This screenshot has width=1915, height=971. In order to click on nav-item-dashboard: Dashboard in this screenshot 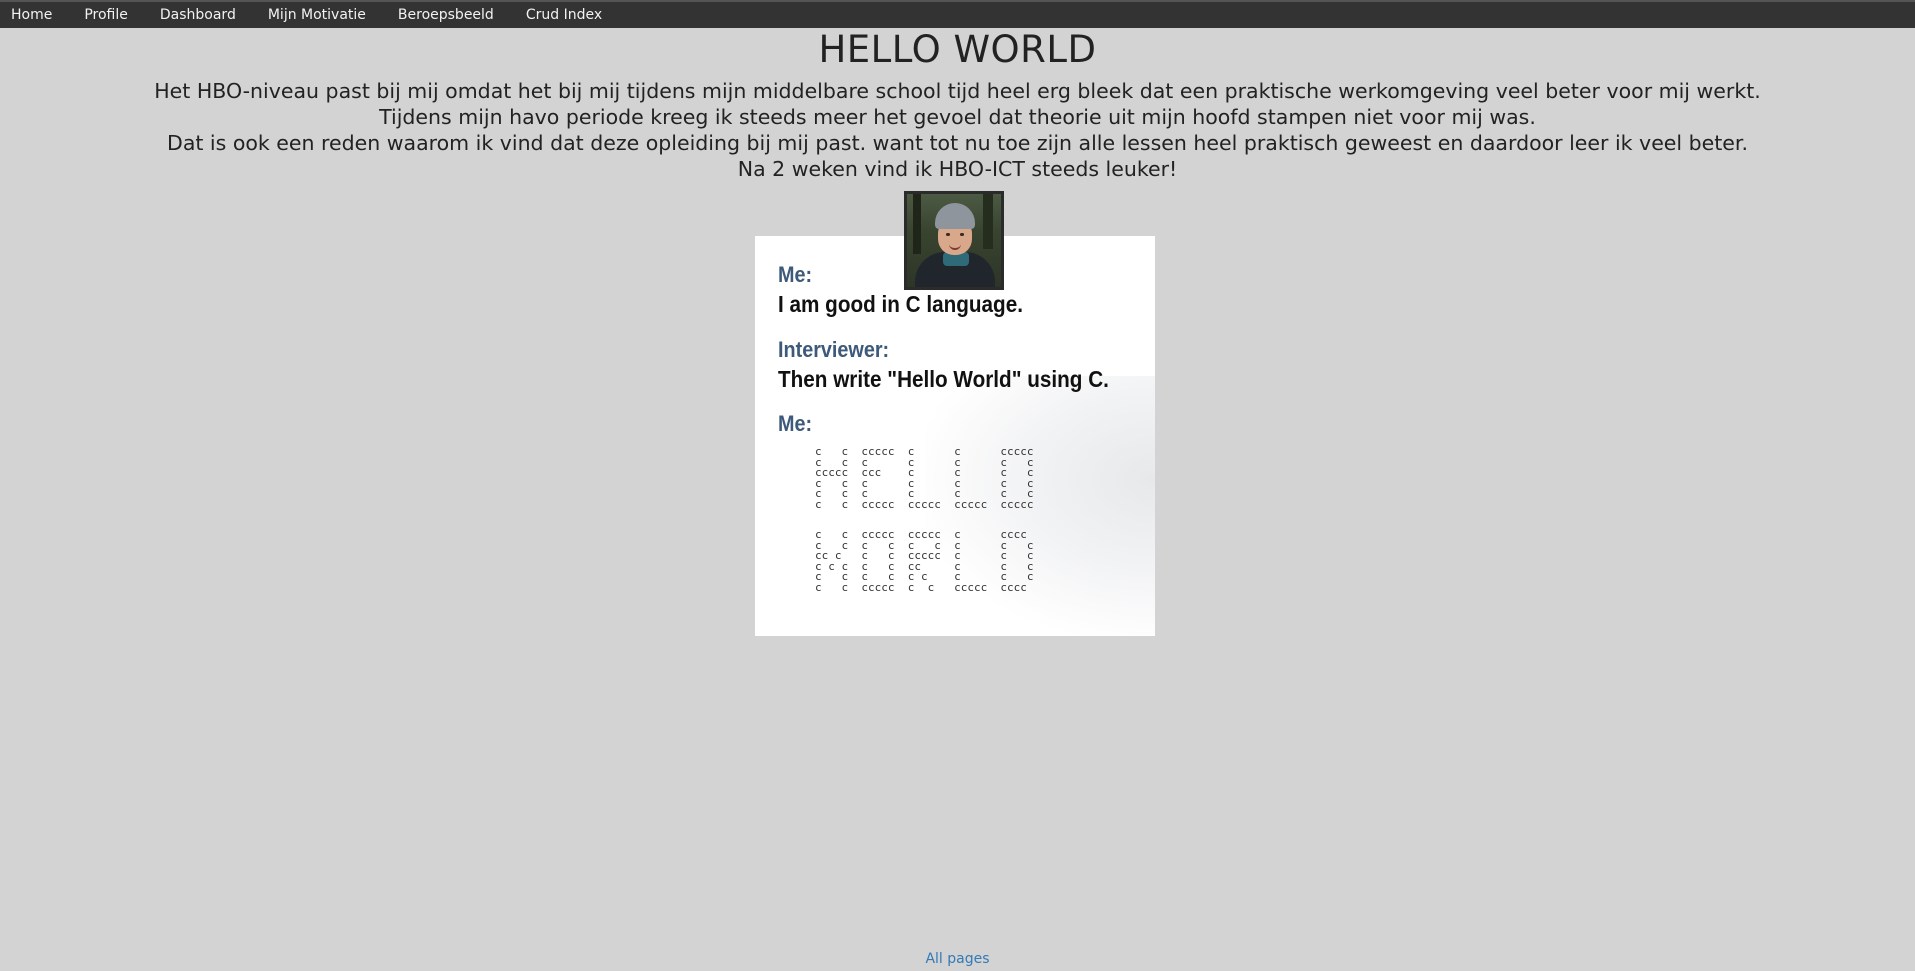, I will do `click(203, 15)`.